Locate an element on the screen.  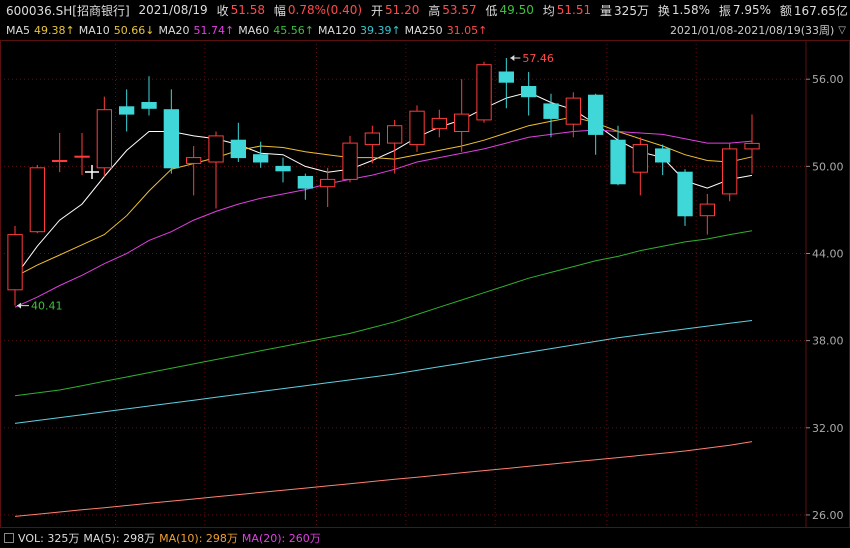
stock-code: 600036.SH[招商银行] is located at coordinates (68, 10).